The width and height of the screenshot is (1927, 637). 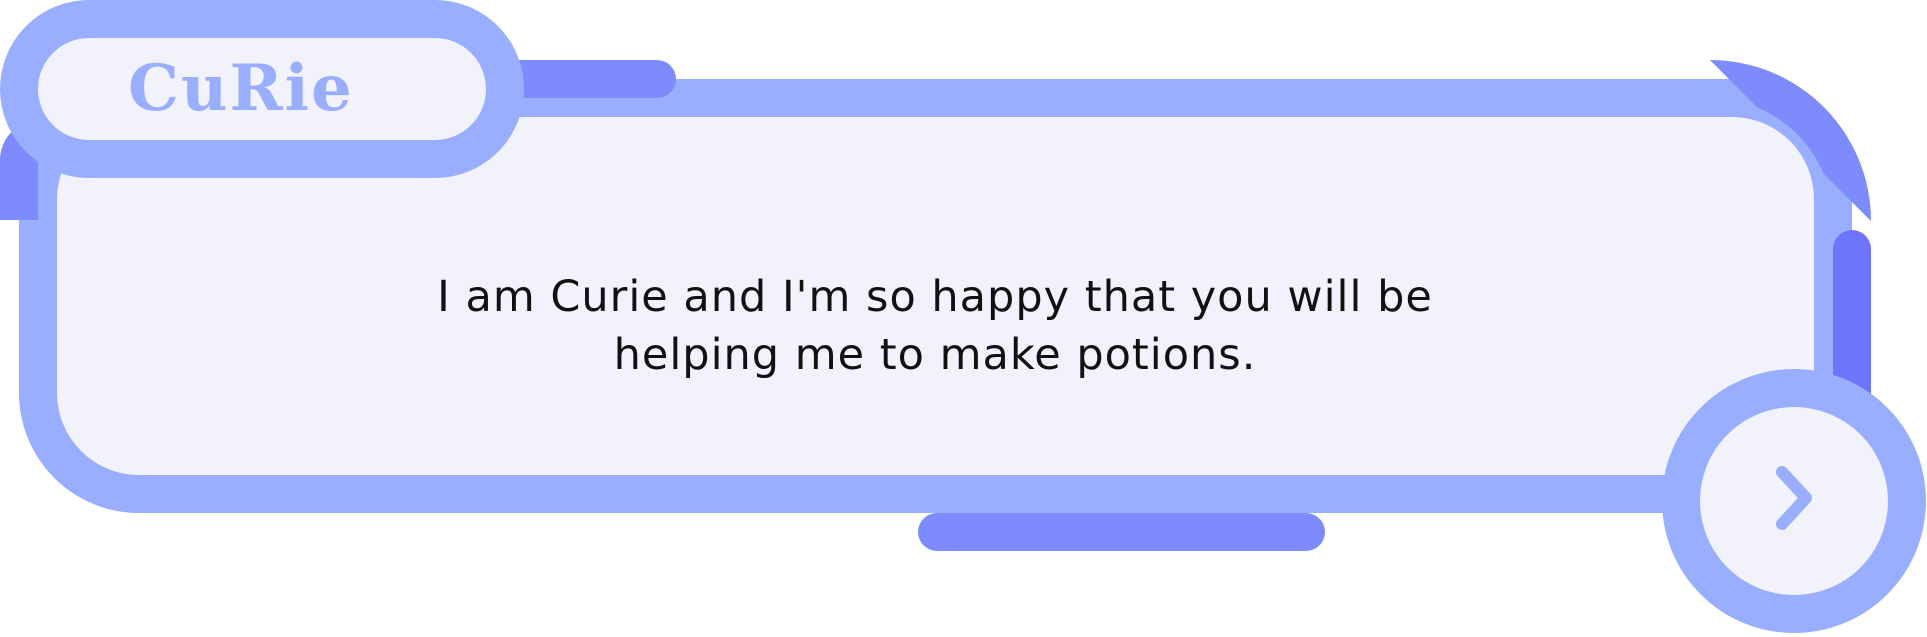 I want to click on top-right-accent-corner, so click(x=1790, y=140).